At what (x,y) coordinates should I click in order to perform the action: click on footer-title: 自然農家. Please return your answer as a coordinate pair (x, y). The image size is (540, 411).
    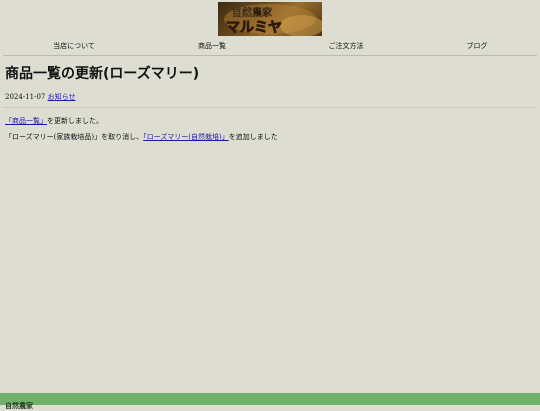
    Looking at the image, I should click on (19, 406).